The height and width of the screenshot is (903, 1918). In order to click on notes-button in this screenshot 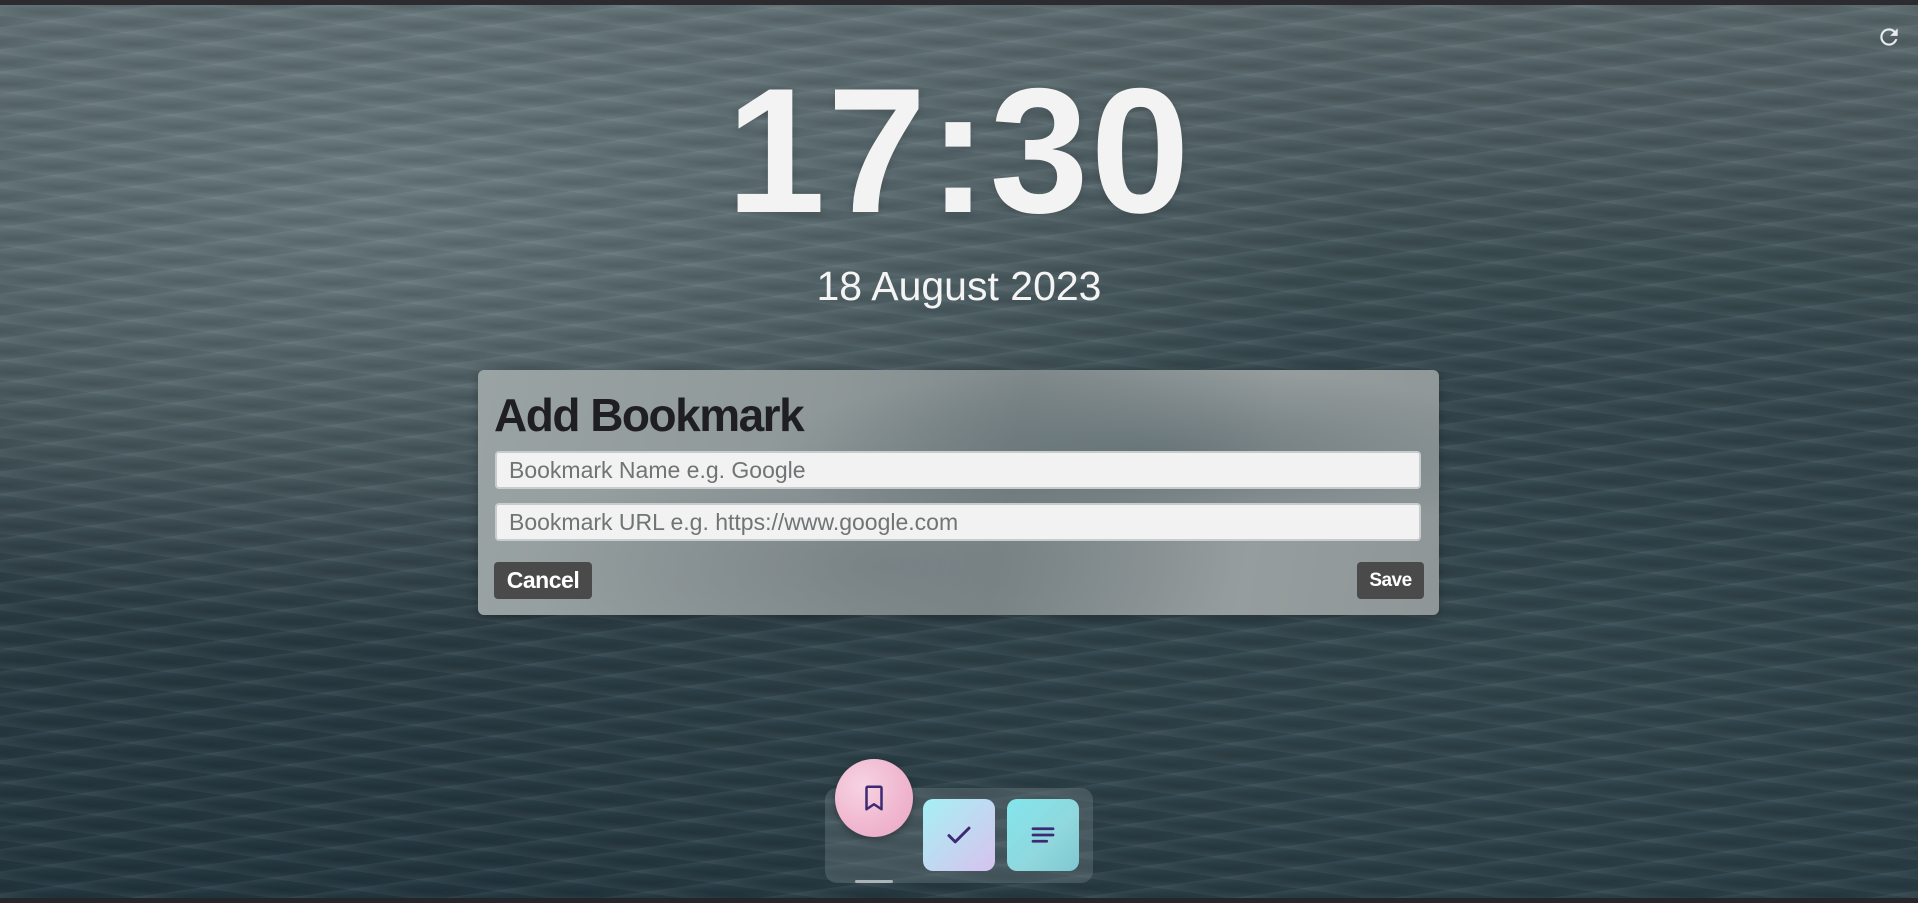, I will do `click(1043, 835)`.